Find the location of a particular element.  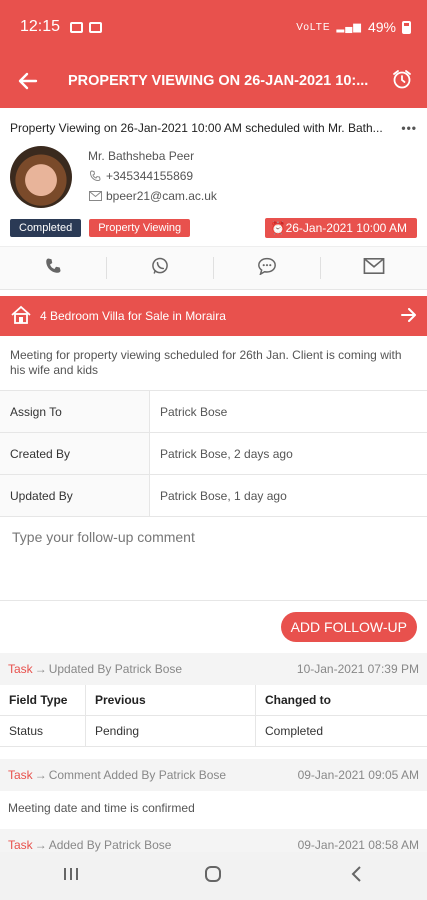

email-button is located at coordinates (374, 268).